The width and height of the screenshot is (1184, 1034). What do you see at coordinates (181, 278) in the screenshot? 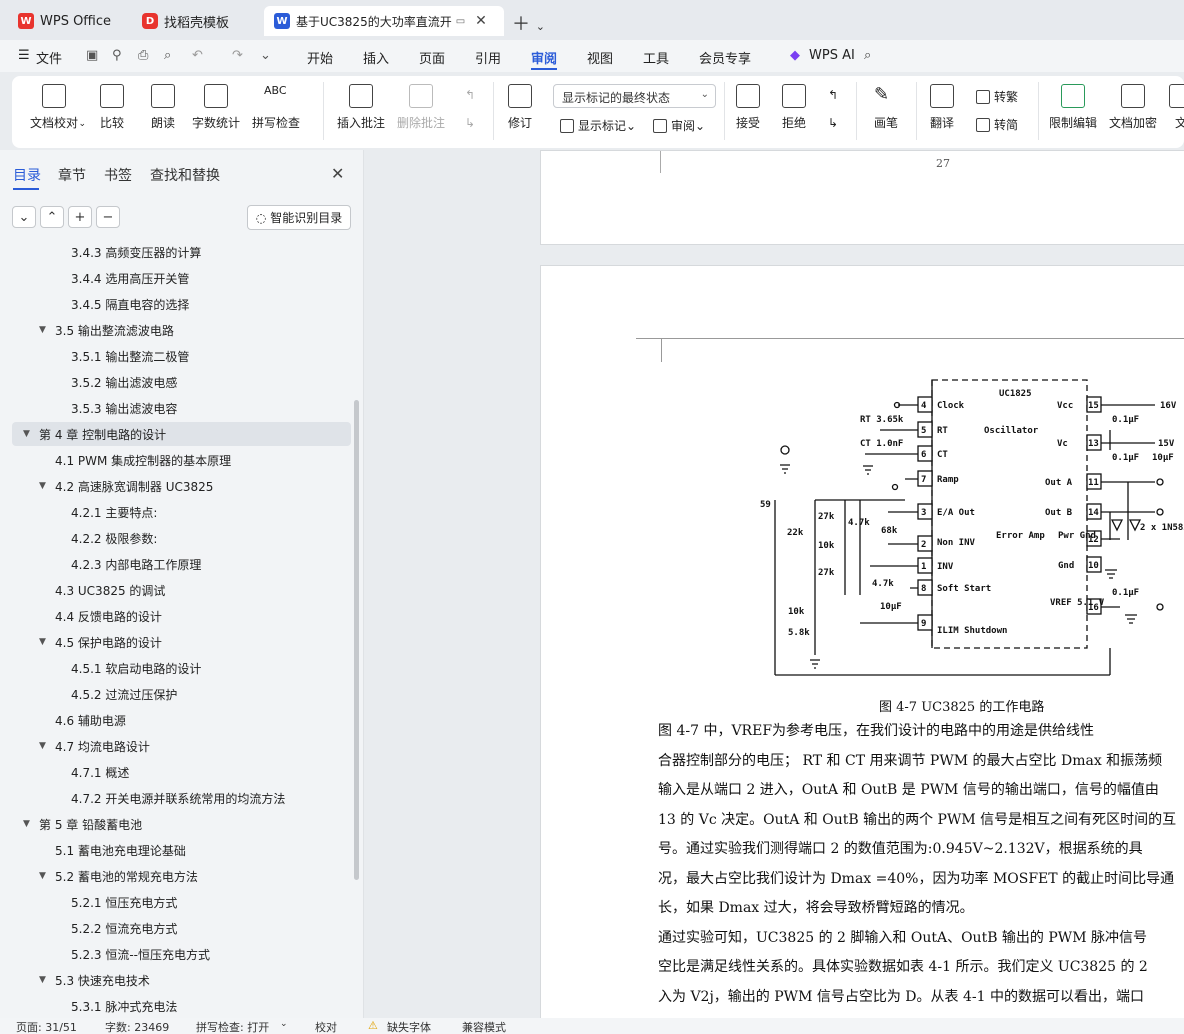
I see `toc-item: 3.4.4 选用高压开关管` at bounding box center [181, 278].